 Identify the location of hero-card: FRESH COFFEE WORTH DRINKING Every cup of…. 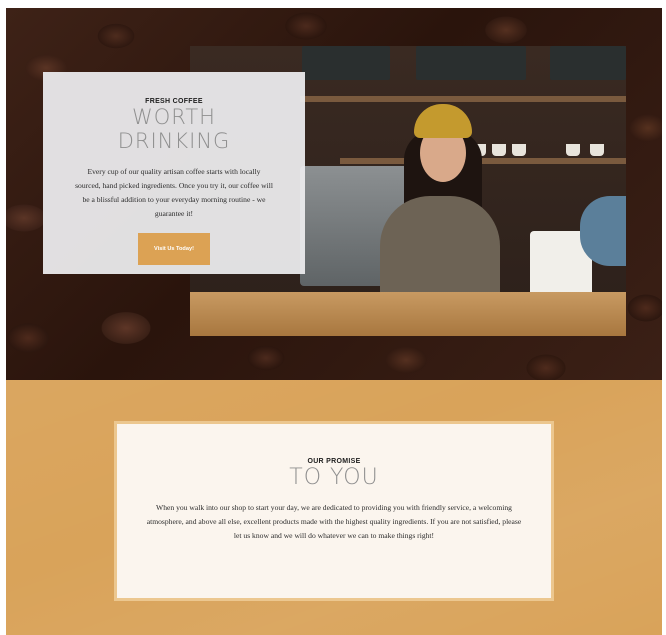
(174, 173).